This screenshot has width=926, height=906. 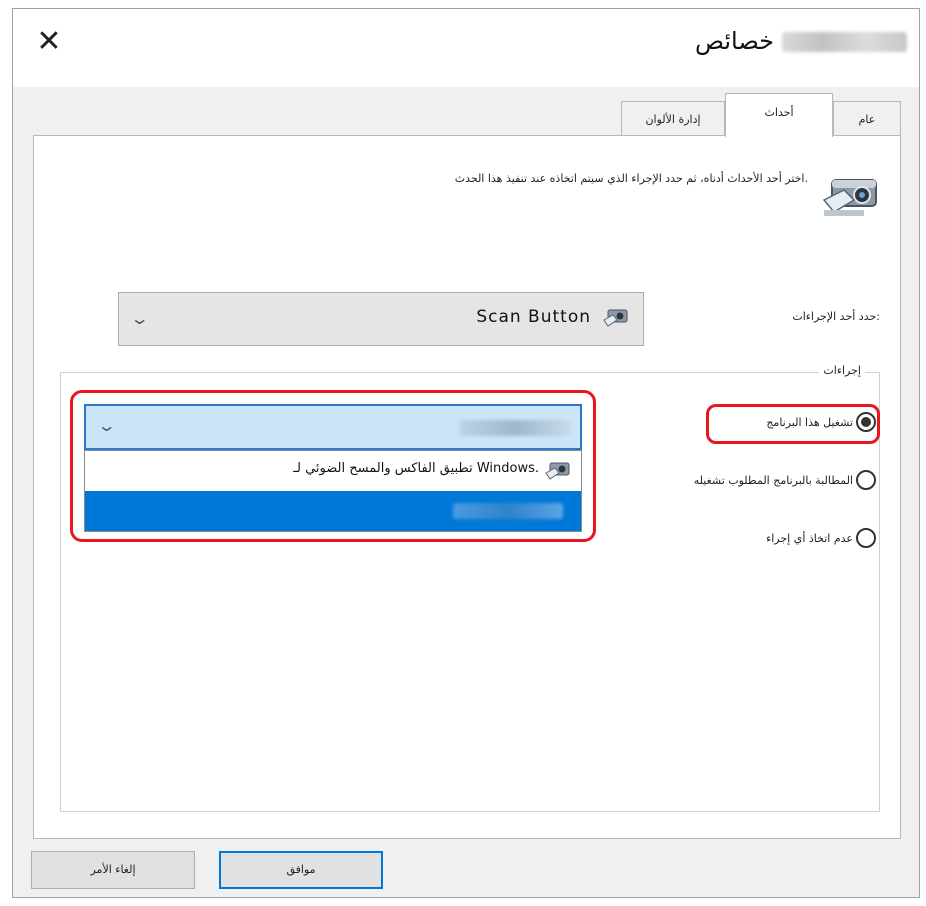 I want to click on tab-label: أحداث, so click(x=779, y=112).